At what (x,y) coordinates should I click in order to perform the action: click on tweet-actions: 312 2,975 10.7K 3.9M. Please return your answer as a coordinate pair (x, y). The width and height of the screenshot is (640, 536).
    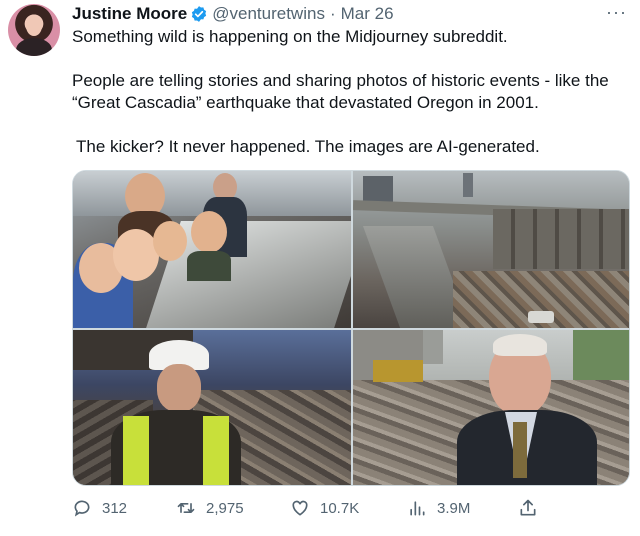
    Looking at the image, I should click on (352, 510).